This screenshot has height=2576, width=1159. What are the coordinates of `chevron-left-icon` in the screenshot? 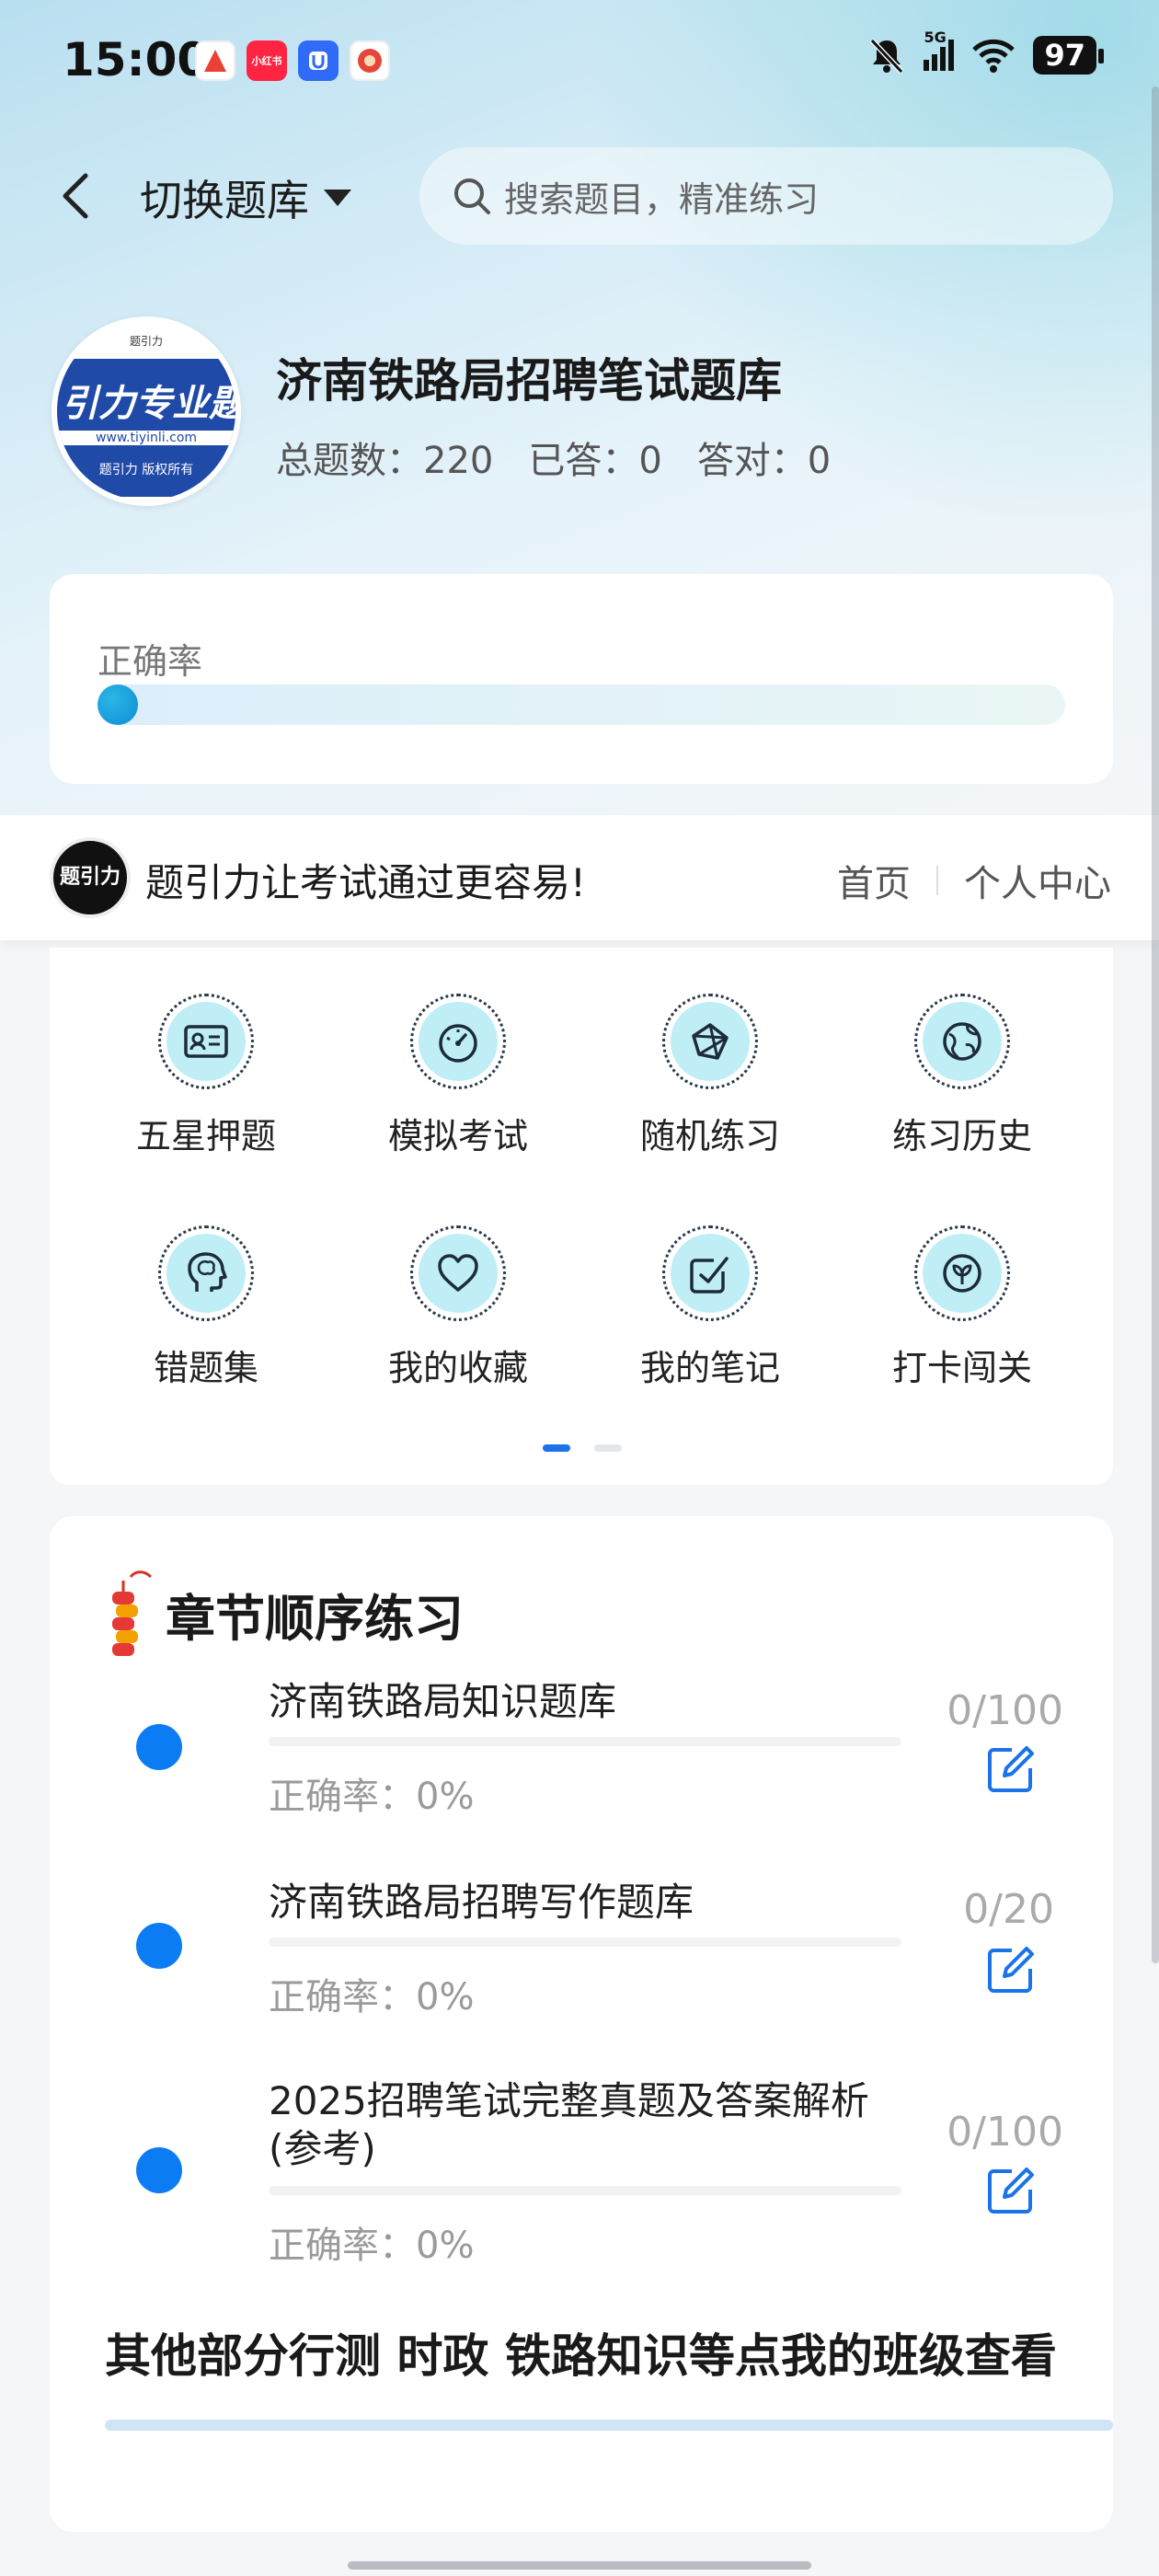 It's located at (75, 196).